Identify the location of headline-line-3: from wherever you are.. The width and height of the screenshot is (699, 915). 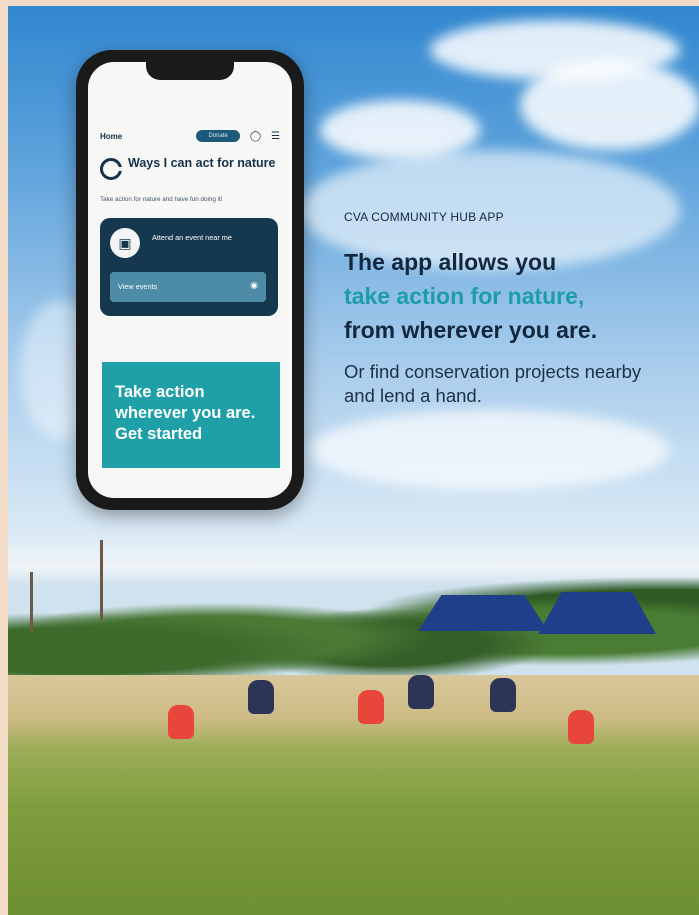
(471, 330).